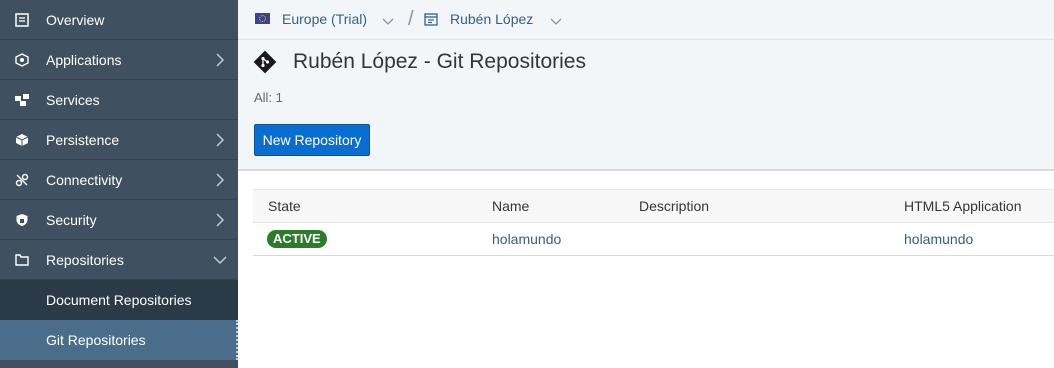 The width and height of the screenshot is (1054, 368). I want to click on sidebar-item-repositories: Repositories, so click(119, 260).